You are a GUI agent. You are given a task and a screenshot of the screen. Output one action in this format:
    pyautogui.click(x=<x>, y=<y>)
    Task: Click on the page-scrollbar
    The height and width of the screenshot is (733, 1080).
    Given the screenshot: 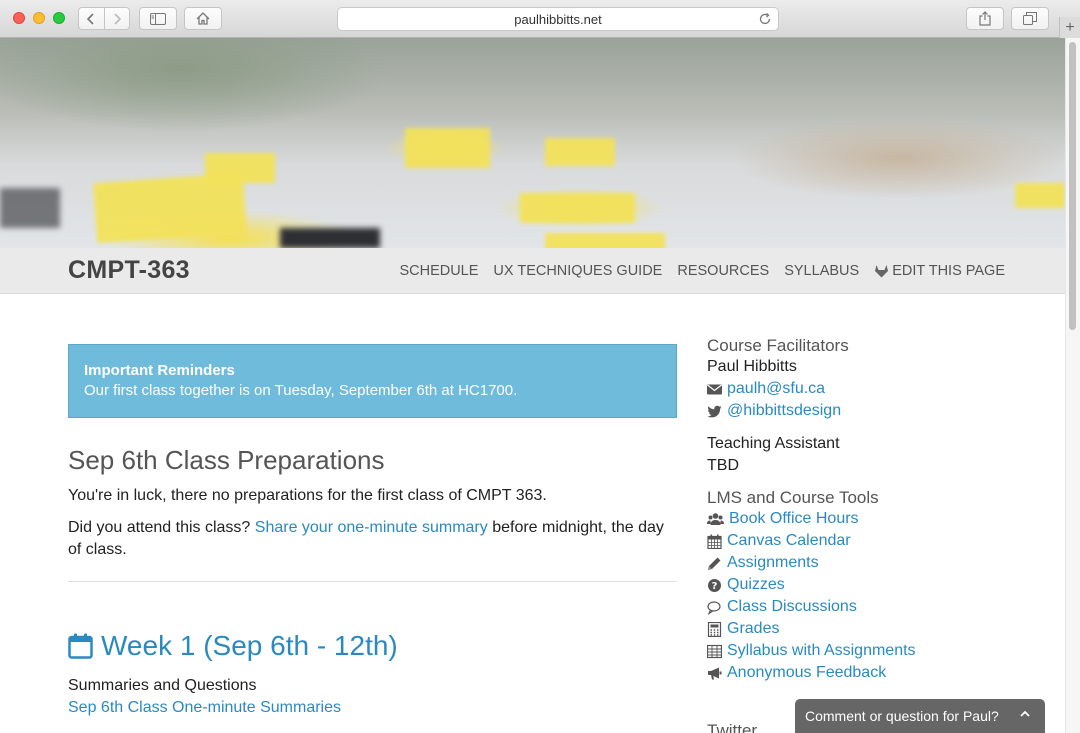 What is the action you would take?
    pyautogui.click(x=1072, y=385)
    